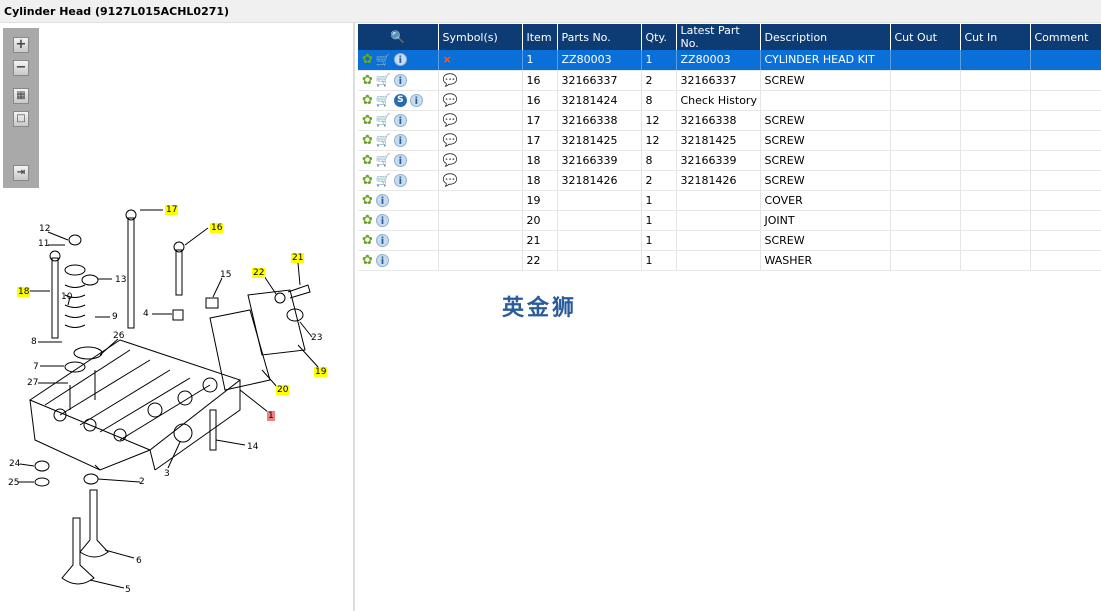  Describe the element at coordinates (217, 228) in the screenshot. I see `callout-16: 16` at that location.